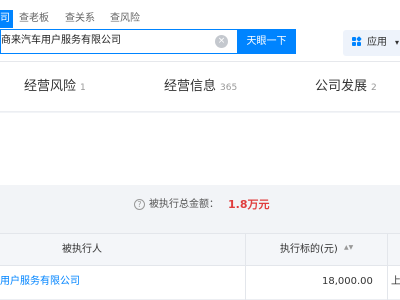 The width and height of the screenshot is (400, 300). Describe the element at coordinates (200, 249) in the screenshot. I see `table-header: 被执行人 执行标的(元) ▲▼` at that location.